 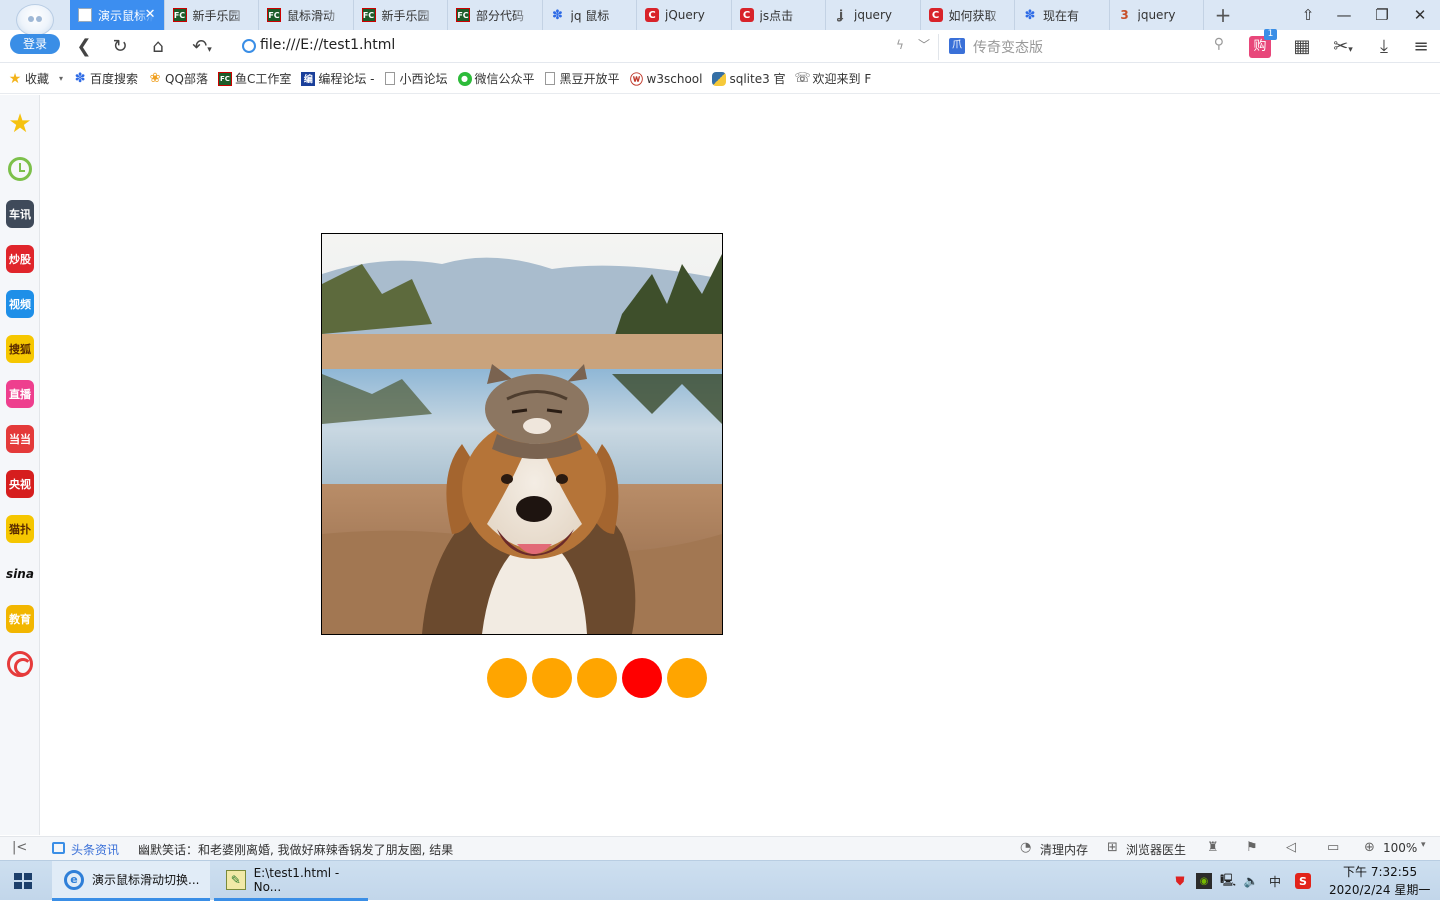 I want to click on back-button: ❮, so click(x=84, y=47).